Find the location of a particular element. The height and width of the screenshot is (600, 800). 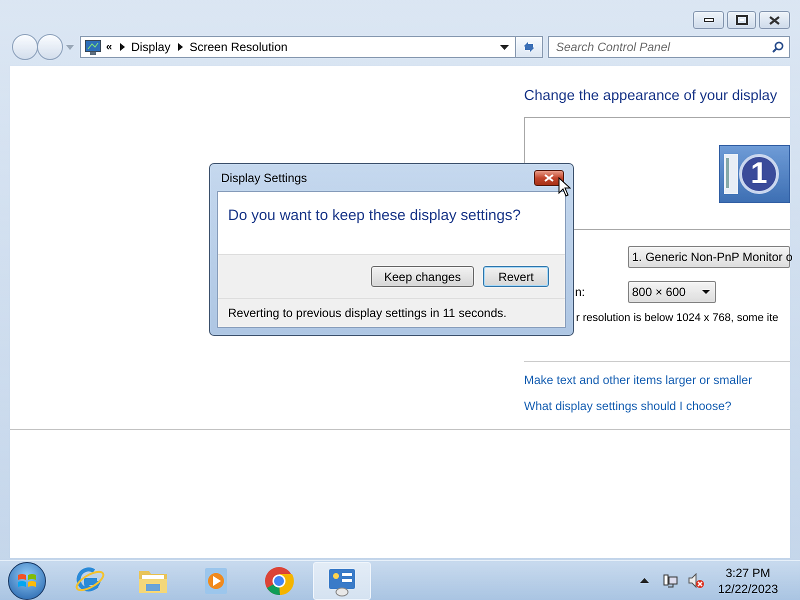

refresh-icon is located at coordinates (529, 47).